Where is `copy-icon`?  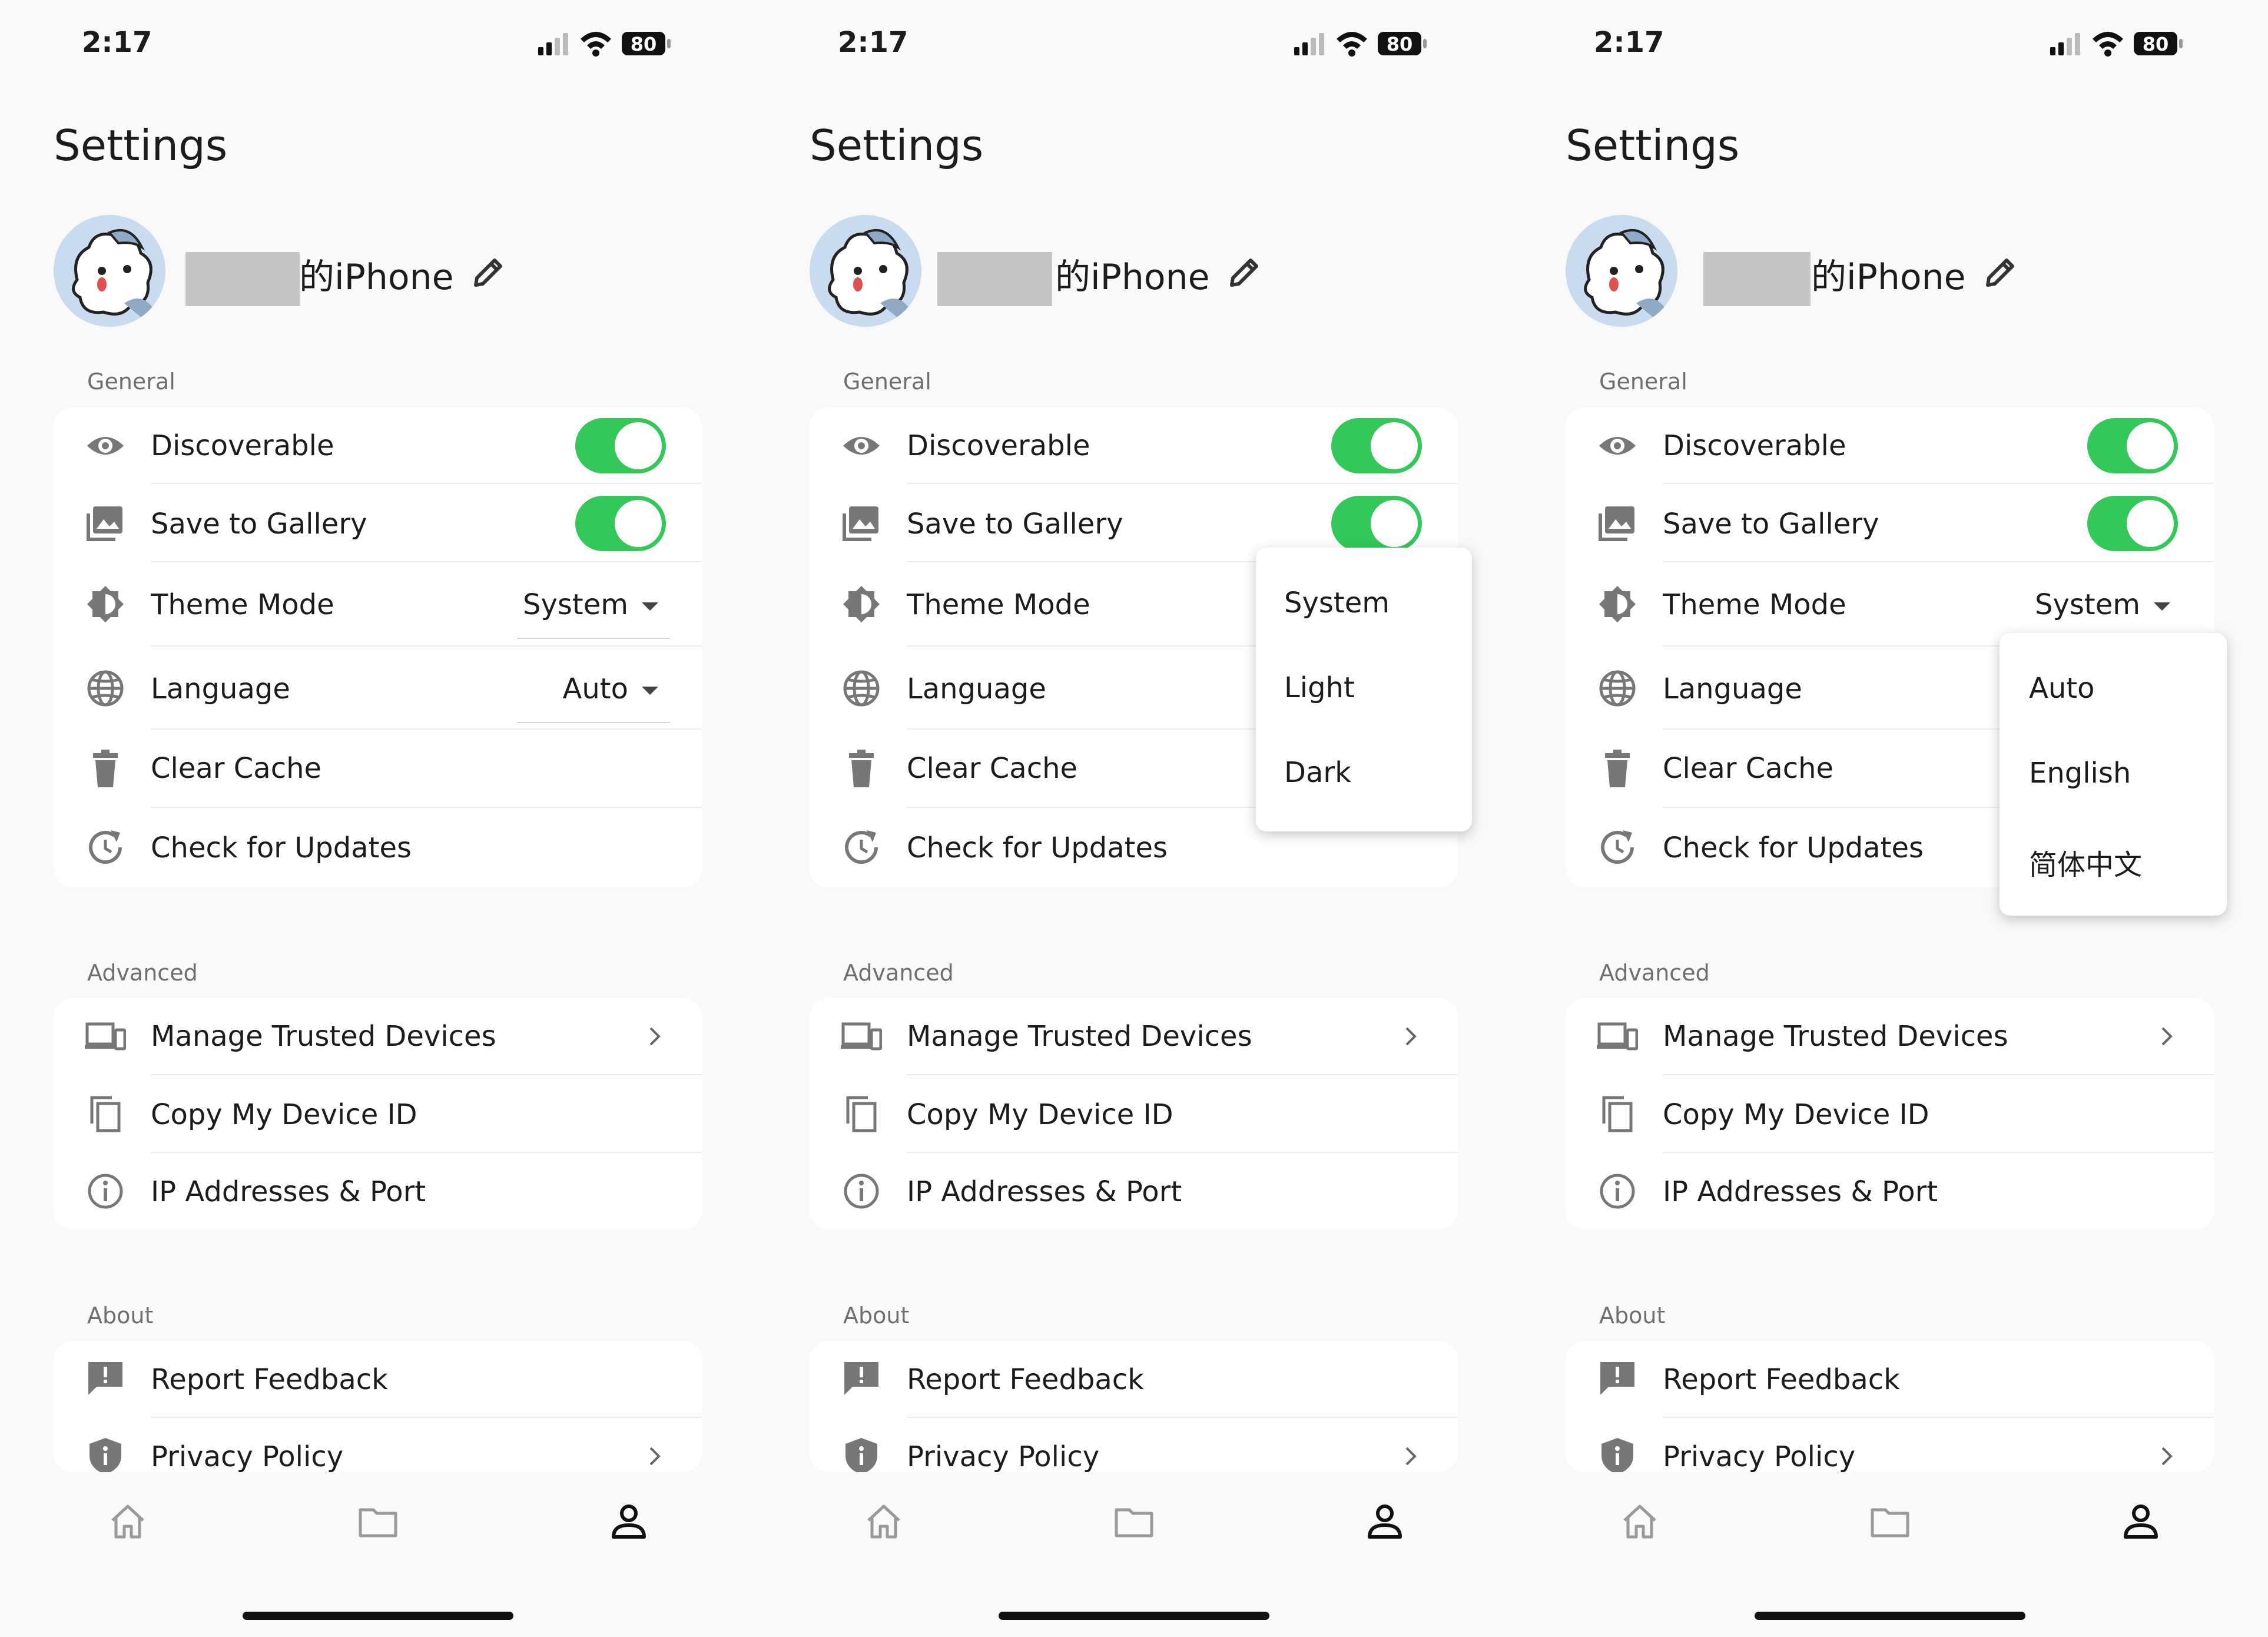
copy-icon is located at coordinates (105, 1114).